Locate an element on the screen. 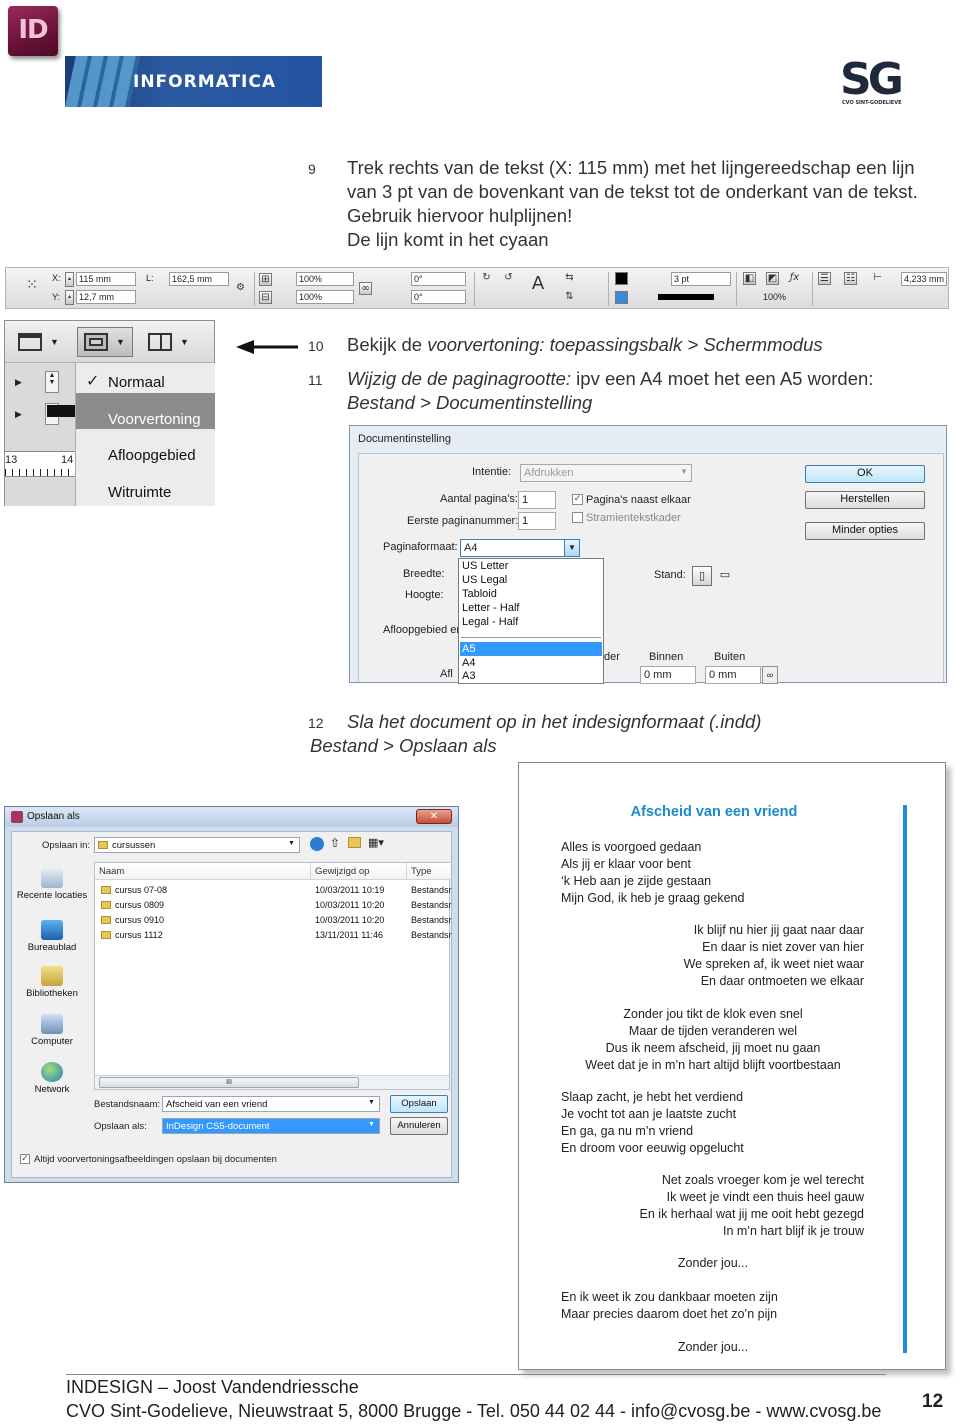  column-header-type: Type is located at coordinates (429, 871).